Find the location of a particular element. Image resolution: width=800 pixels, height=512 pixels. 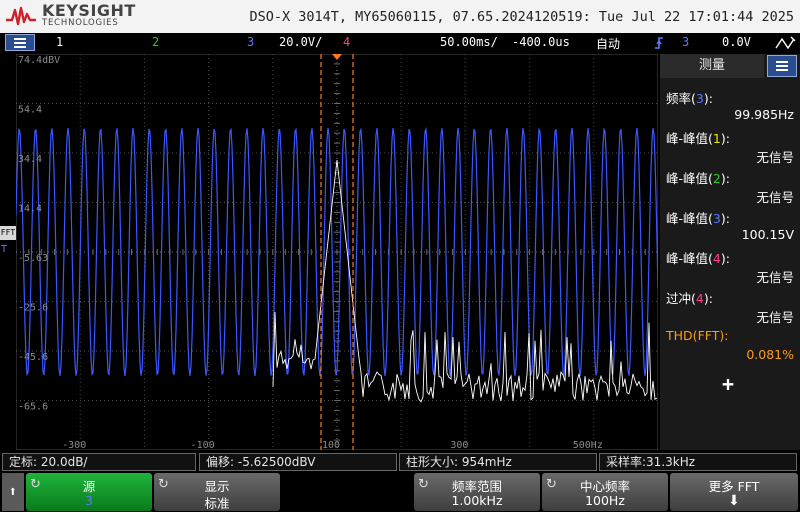

display-value: 标准 is located at coordinates (217, 503).